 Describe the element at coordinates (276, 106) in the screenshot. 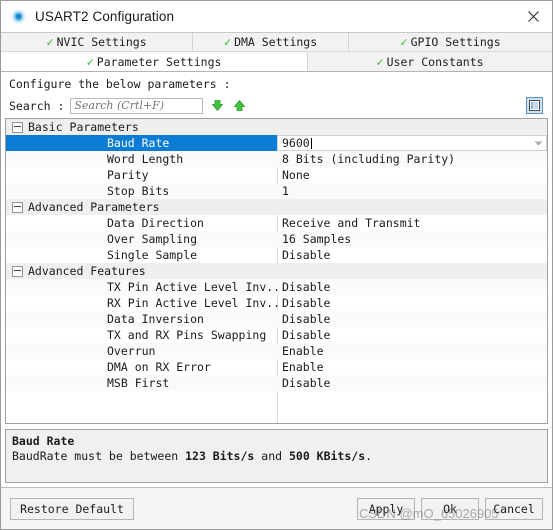

I see `search-bar: Search :` at that location.